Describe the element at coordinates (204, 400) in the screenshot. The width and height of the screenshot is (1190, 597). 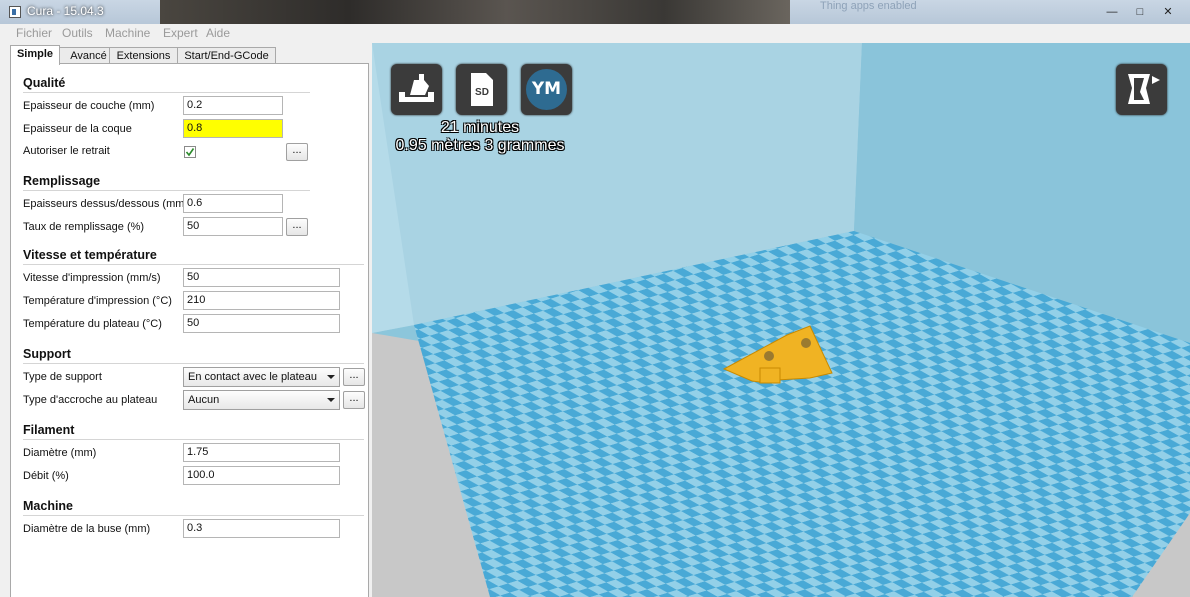
I see `adhesion-value: Aucun` at that location.